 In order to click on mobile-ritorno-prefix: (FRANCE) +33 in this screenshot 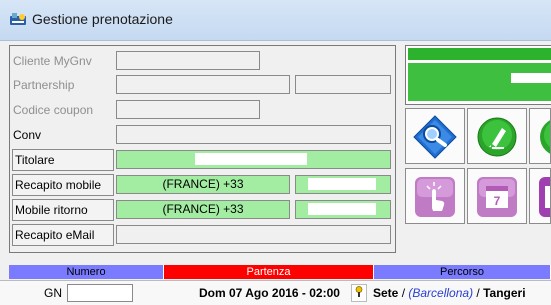, I will do `click(203, 209)`.